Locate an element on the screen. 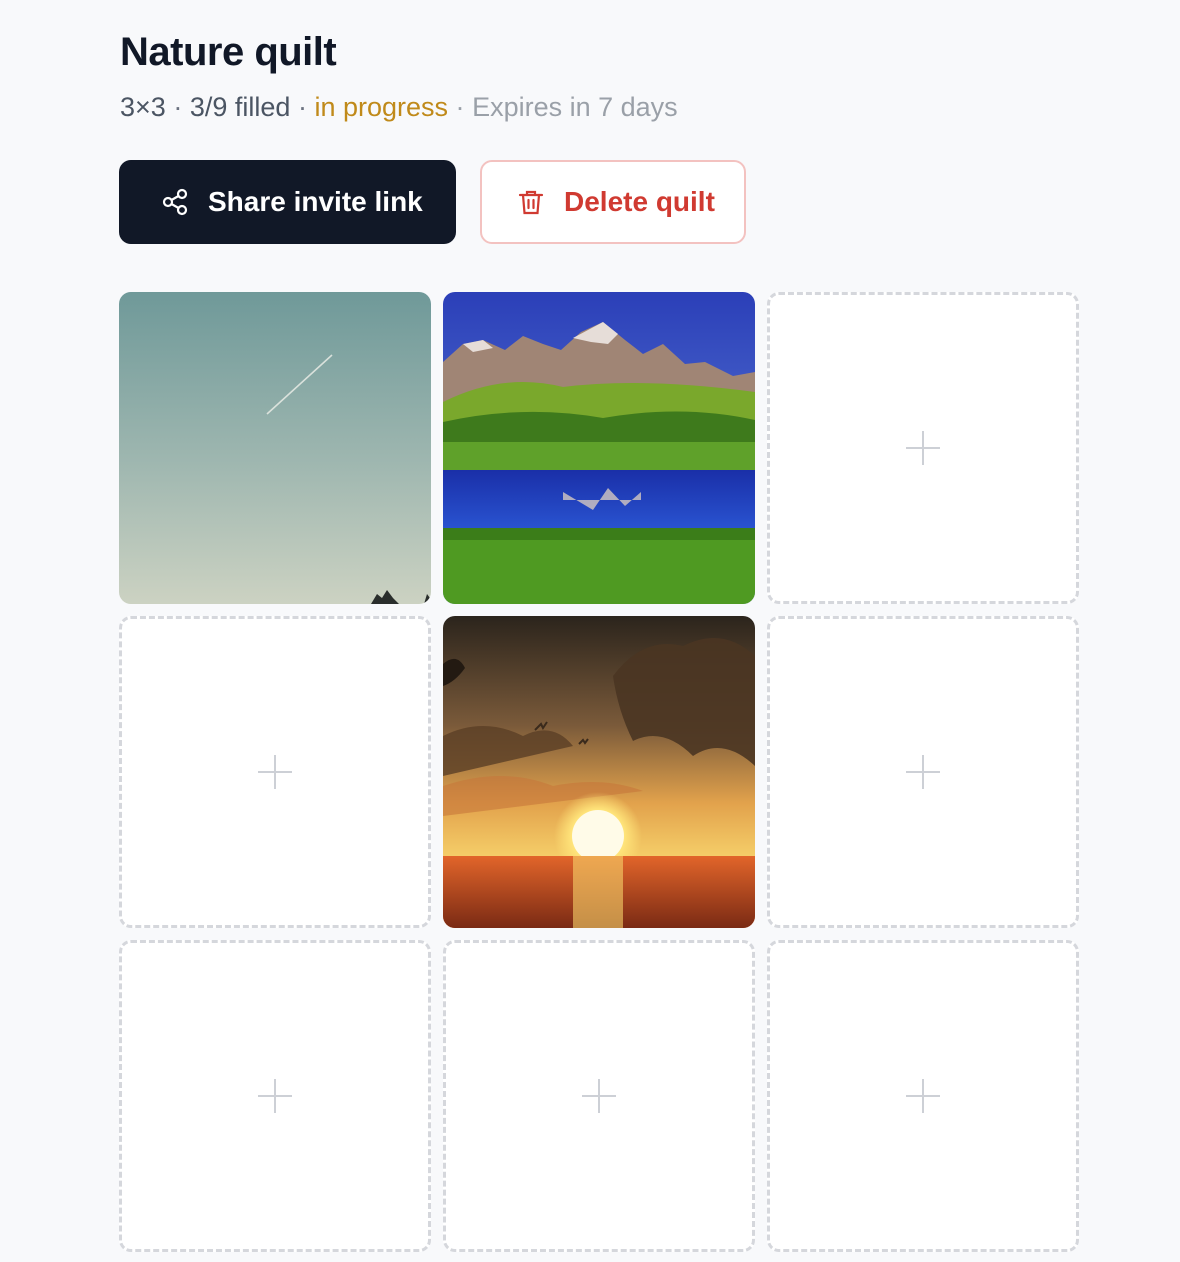 The height and width of the screenshot is (1262, 1180). quilt-tile-8-empty is located at coordinates (599, 1096).